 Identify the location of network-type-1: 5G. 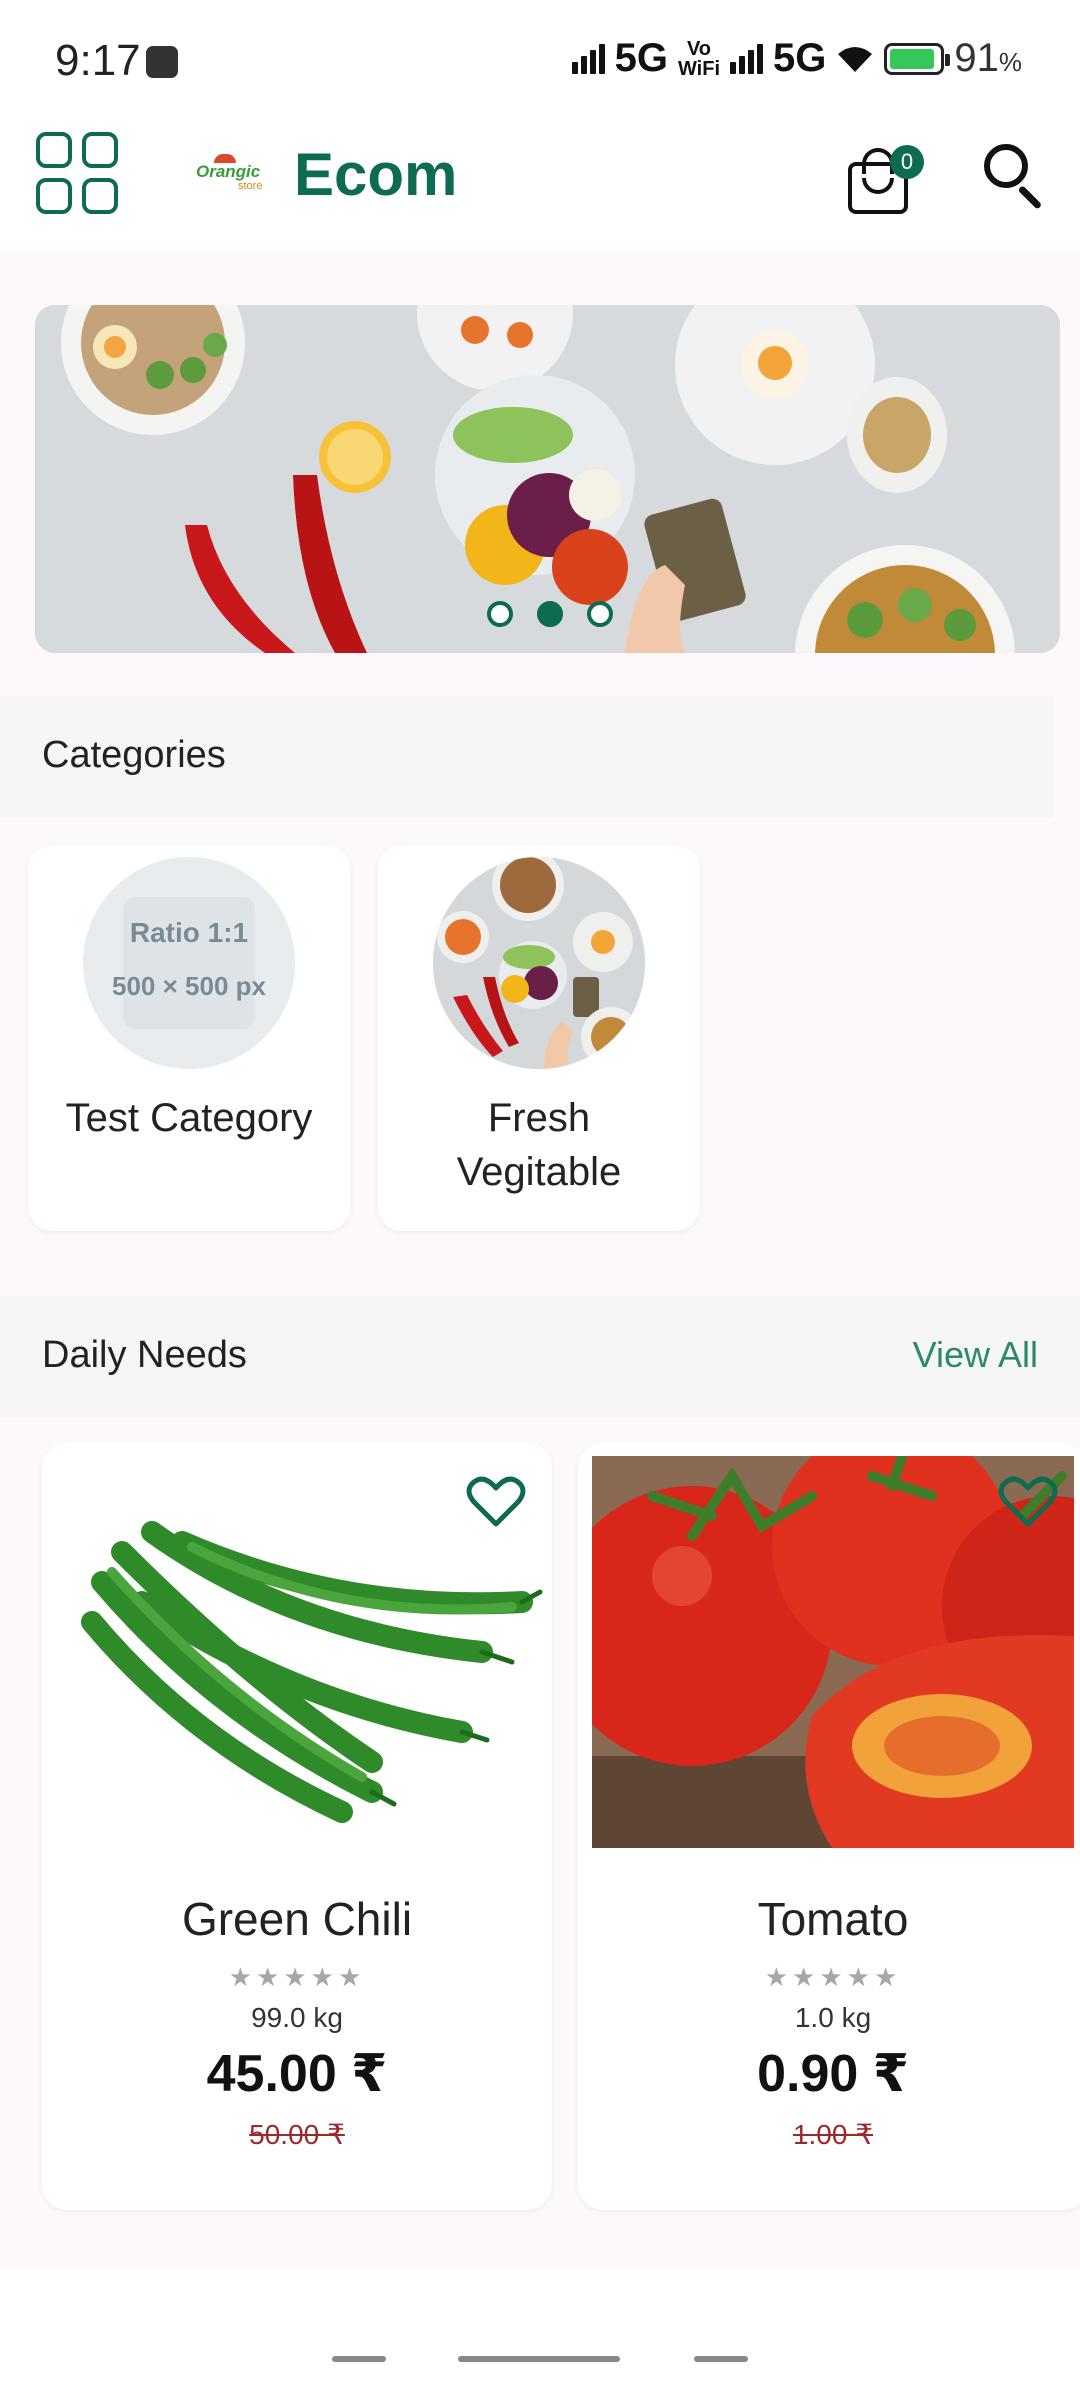
(641, 58).